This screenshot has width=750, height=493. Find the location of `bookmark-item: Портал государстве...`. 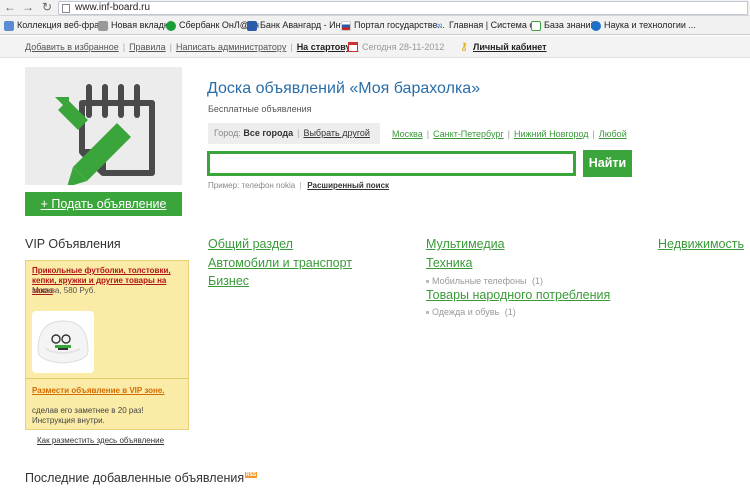

bookmark-item: Портал государстве... is located at coordinates (393, 25).